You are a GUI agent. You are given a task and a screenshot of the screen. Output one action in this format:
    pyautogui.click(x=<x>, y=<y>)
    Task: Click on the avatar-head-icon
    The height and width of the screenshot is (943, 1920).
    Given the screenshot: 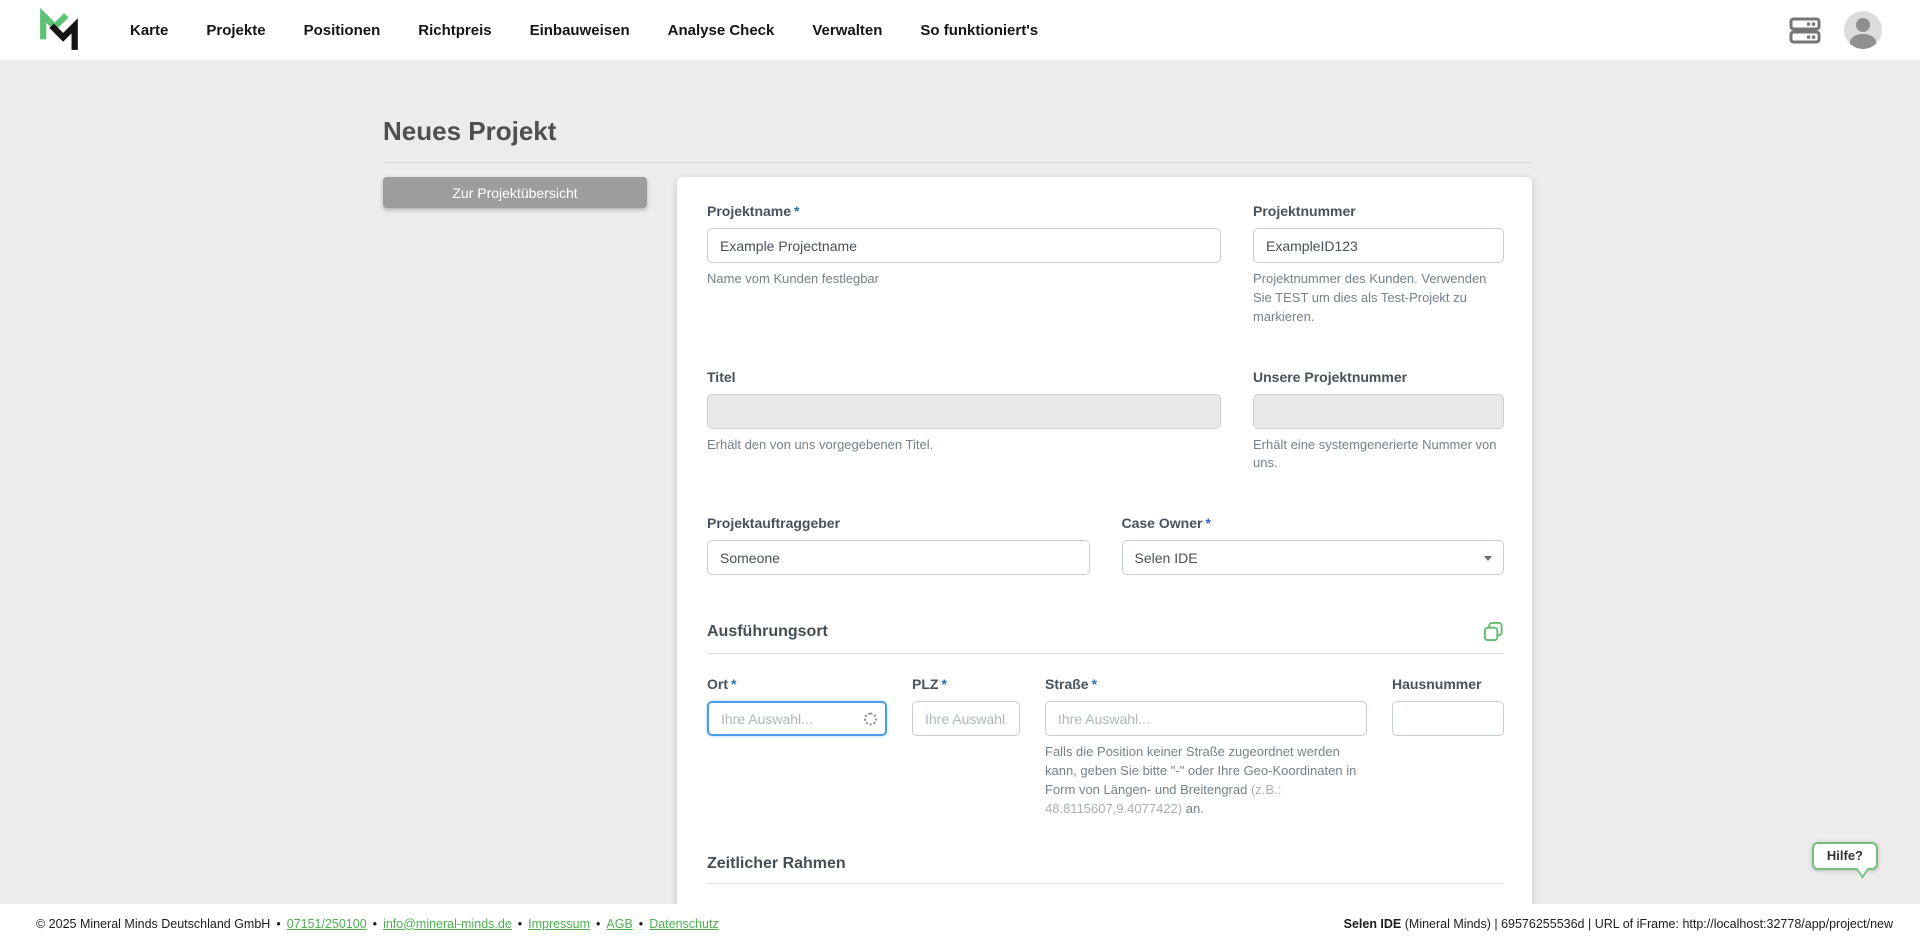 What is the action you would take?
    pyautogui.click(x=1863, y=25)
    